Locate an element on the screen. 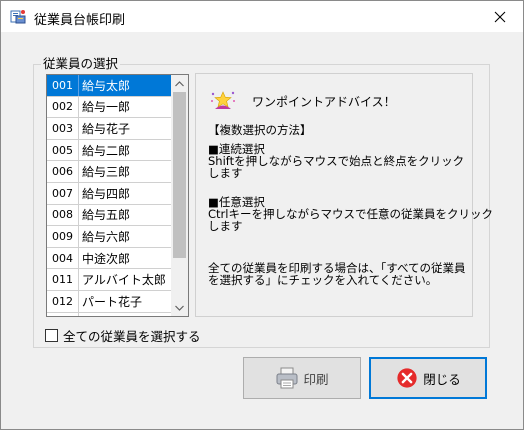 The width and height of the screenshot is (524, 430). employee-list-item: 002 給与一郎 is located at coordinates (109, 107).